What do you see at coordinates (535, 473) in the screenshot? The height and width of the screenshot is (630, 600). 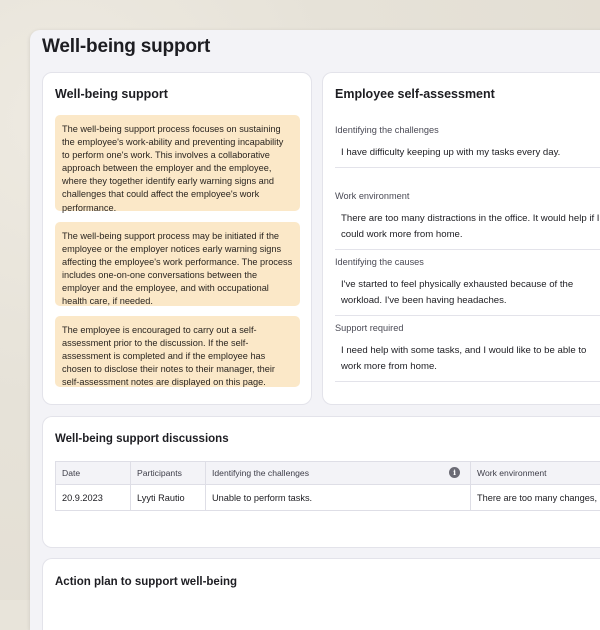 I see `column-header-environment: Work environment` at bounding box center [535, 473].